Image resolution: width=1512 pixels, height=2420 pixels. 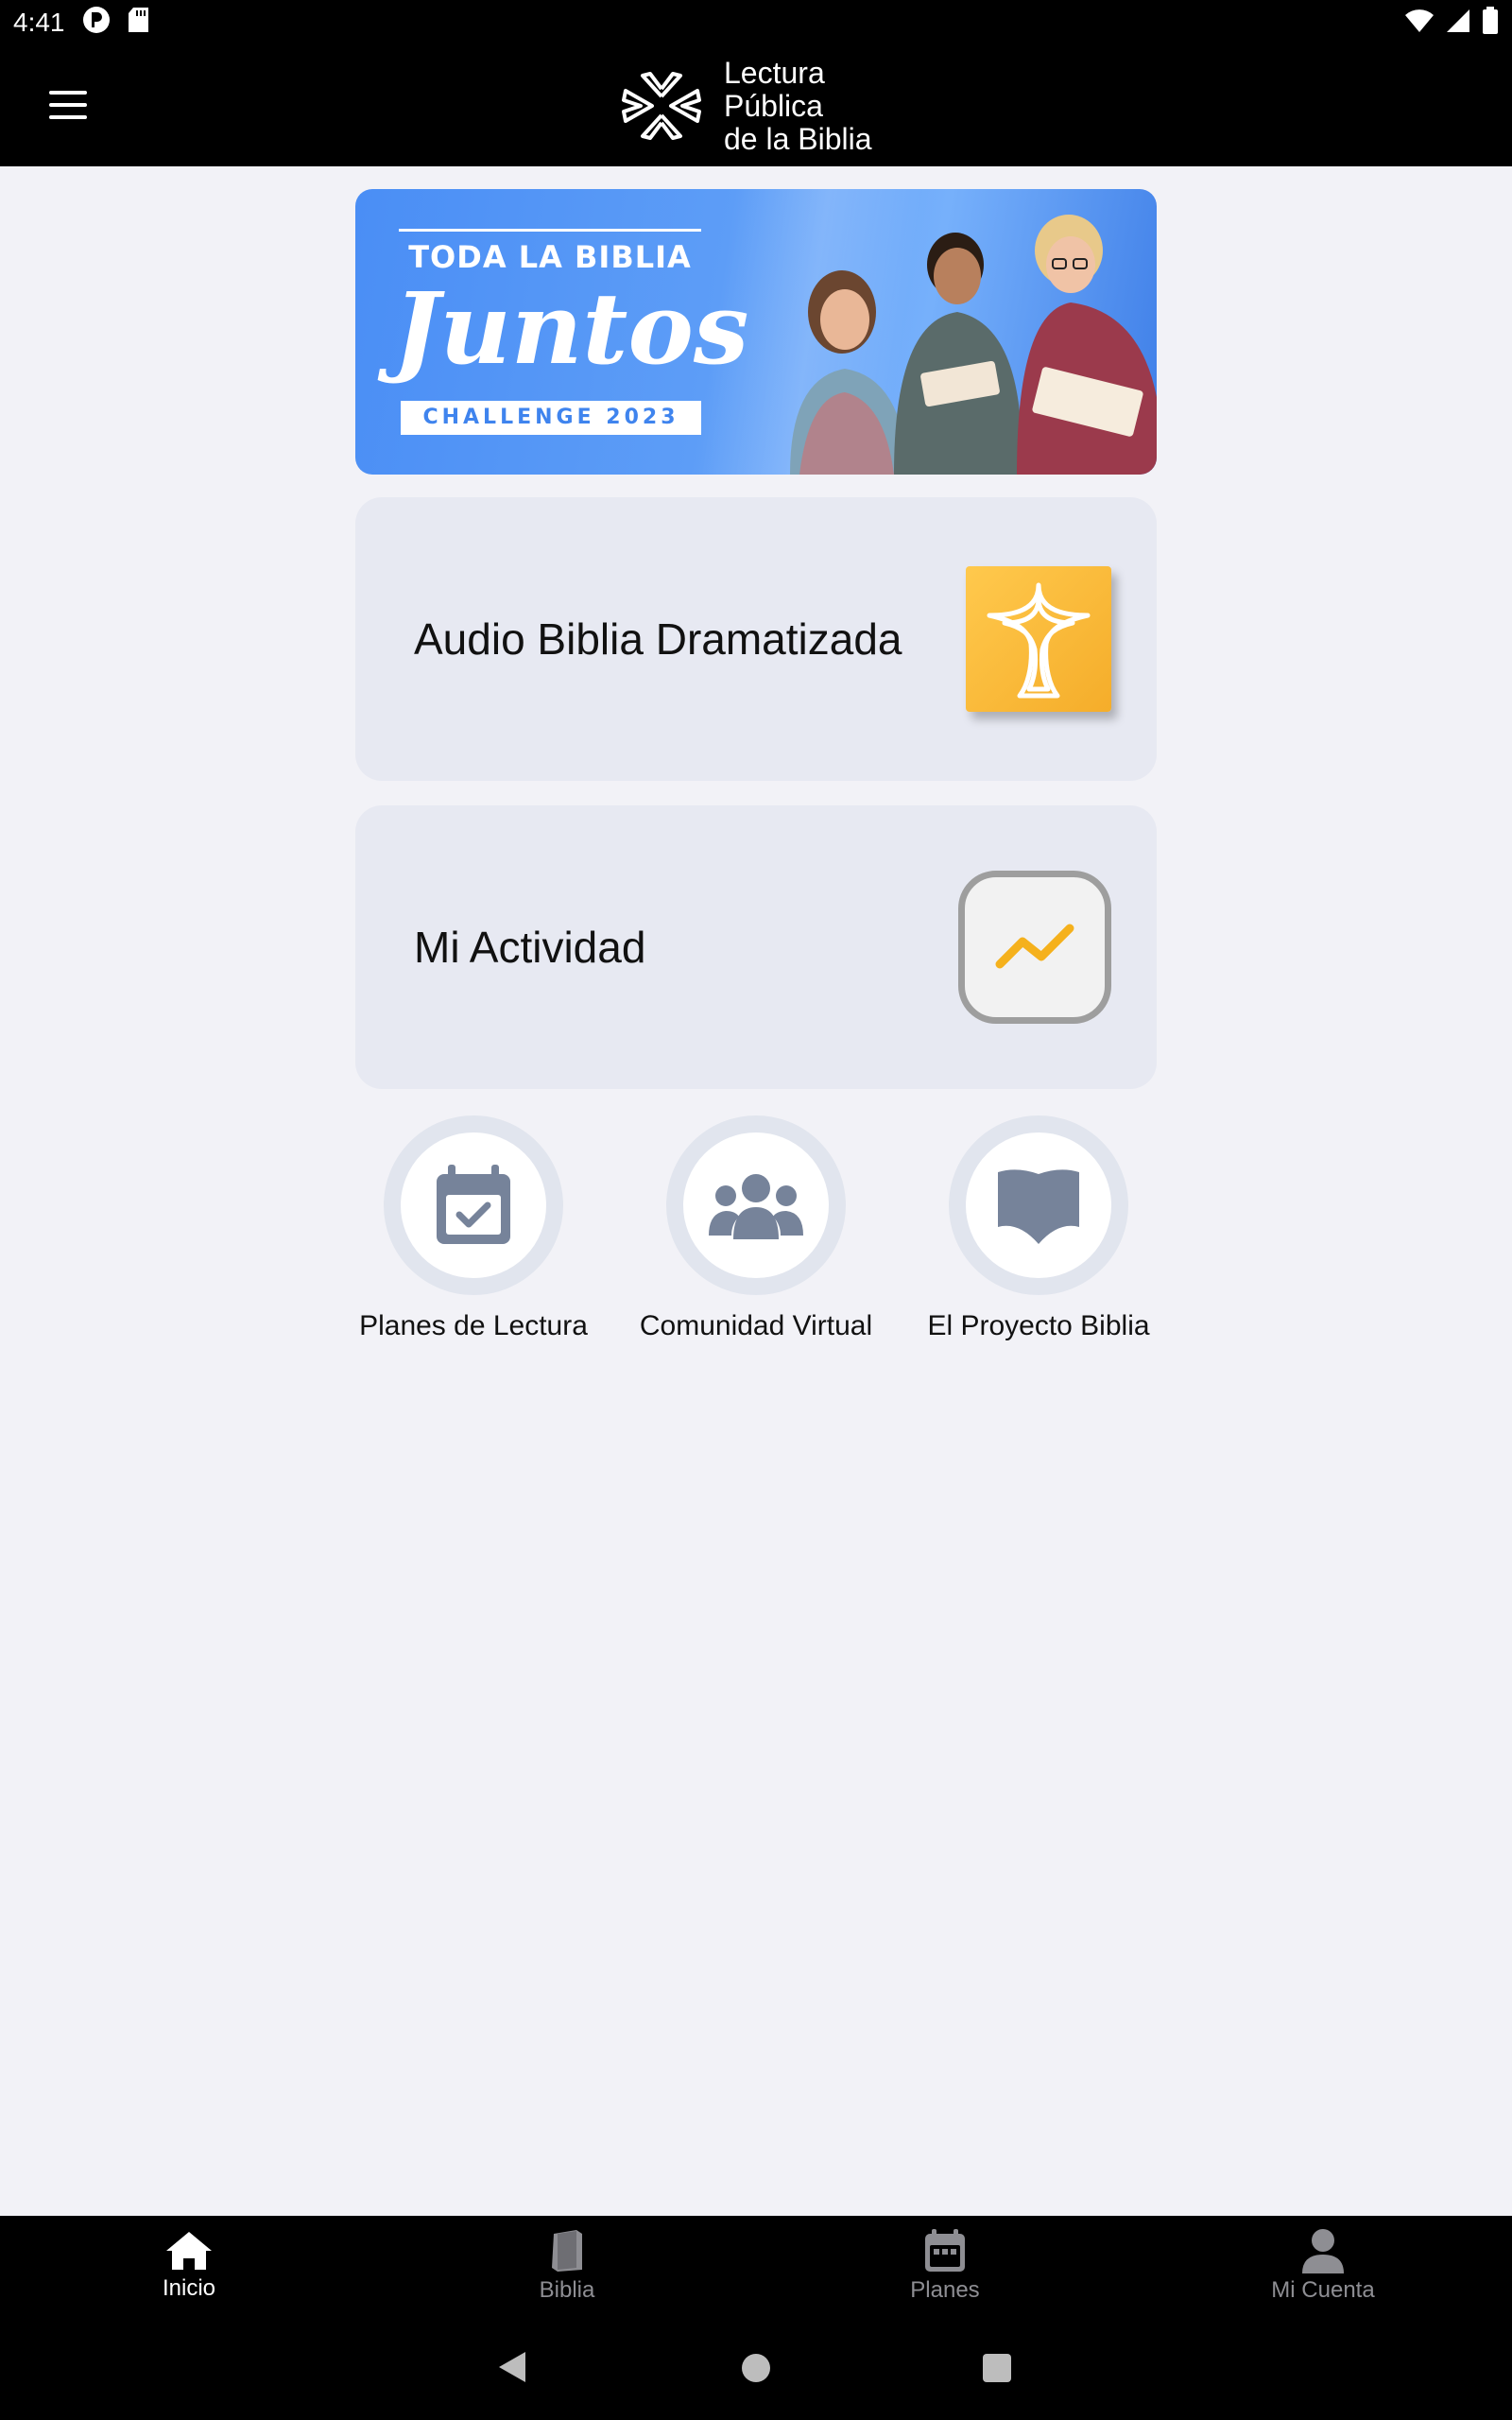 What do you see at coordinates (1038, 639) in the screenshot?
I see `audio-bible-icon` at bounding box center [1038, 639].